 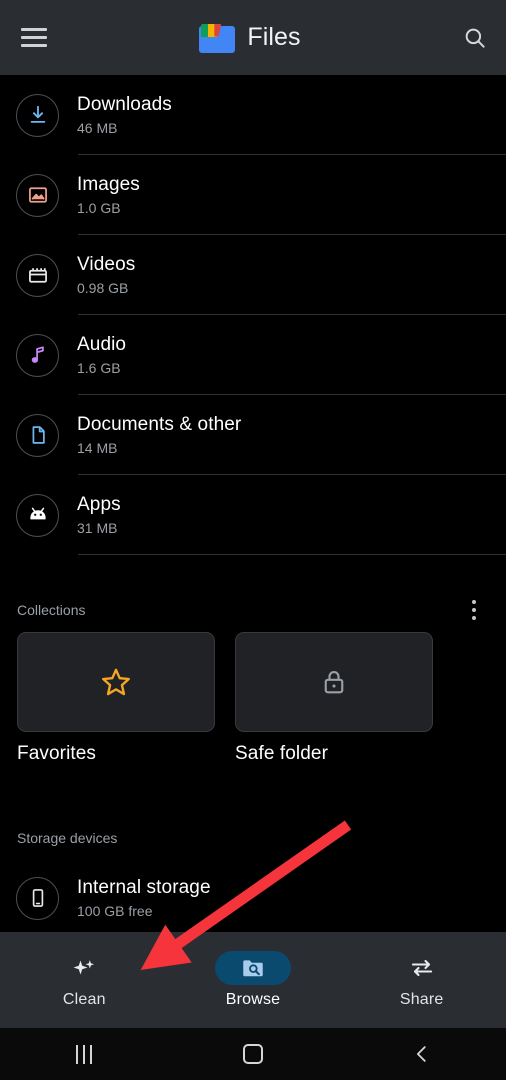 I want to click on document-icon, so click(x=37, y=435).